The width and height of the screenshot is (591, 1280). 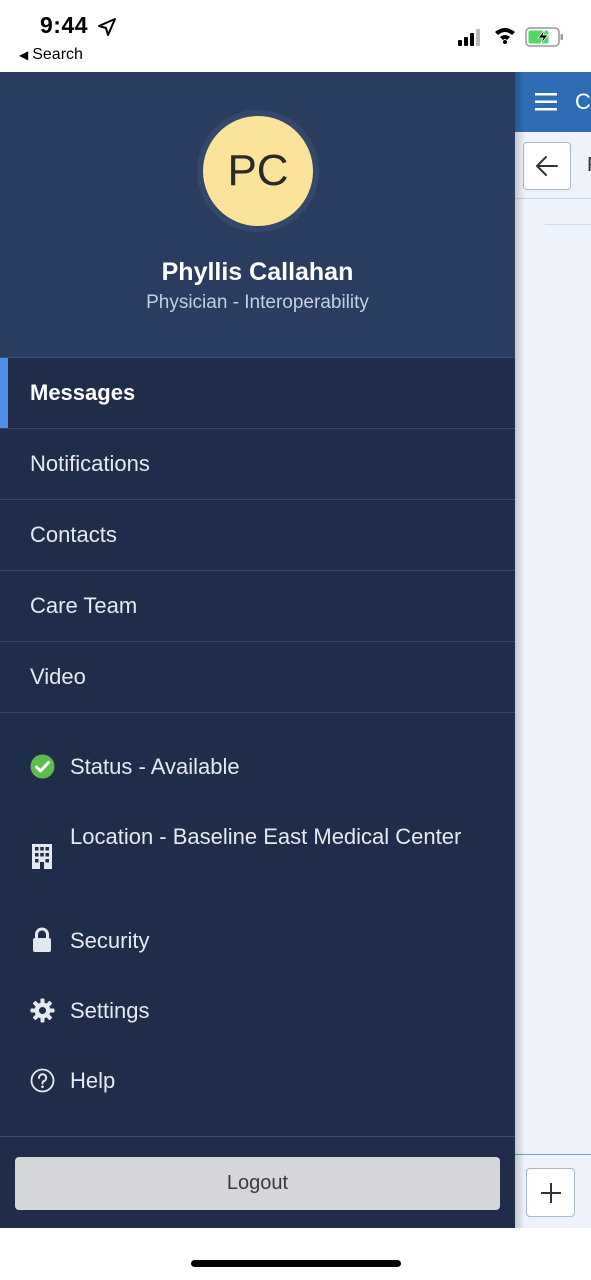 What do you see at coordinates (589, 165) in the screenshot?
I see `subheader-text-peek: F` at bounding box center [589, 165].